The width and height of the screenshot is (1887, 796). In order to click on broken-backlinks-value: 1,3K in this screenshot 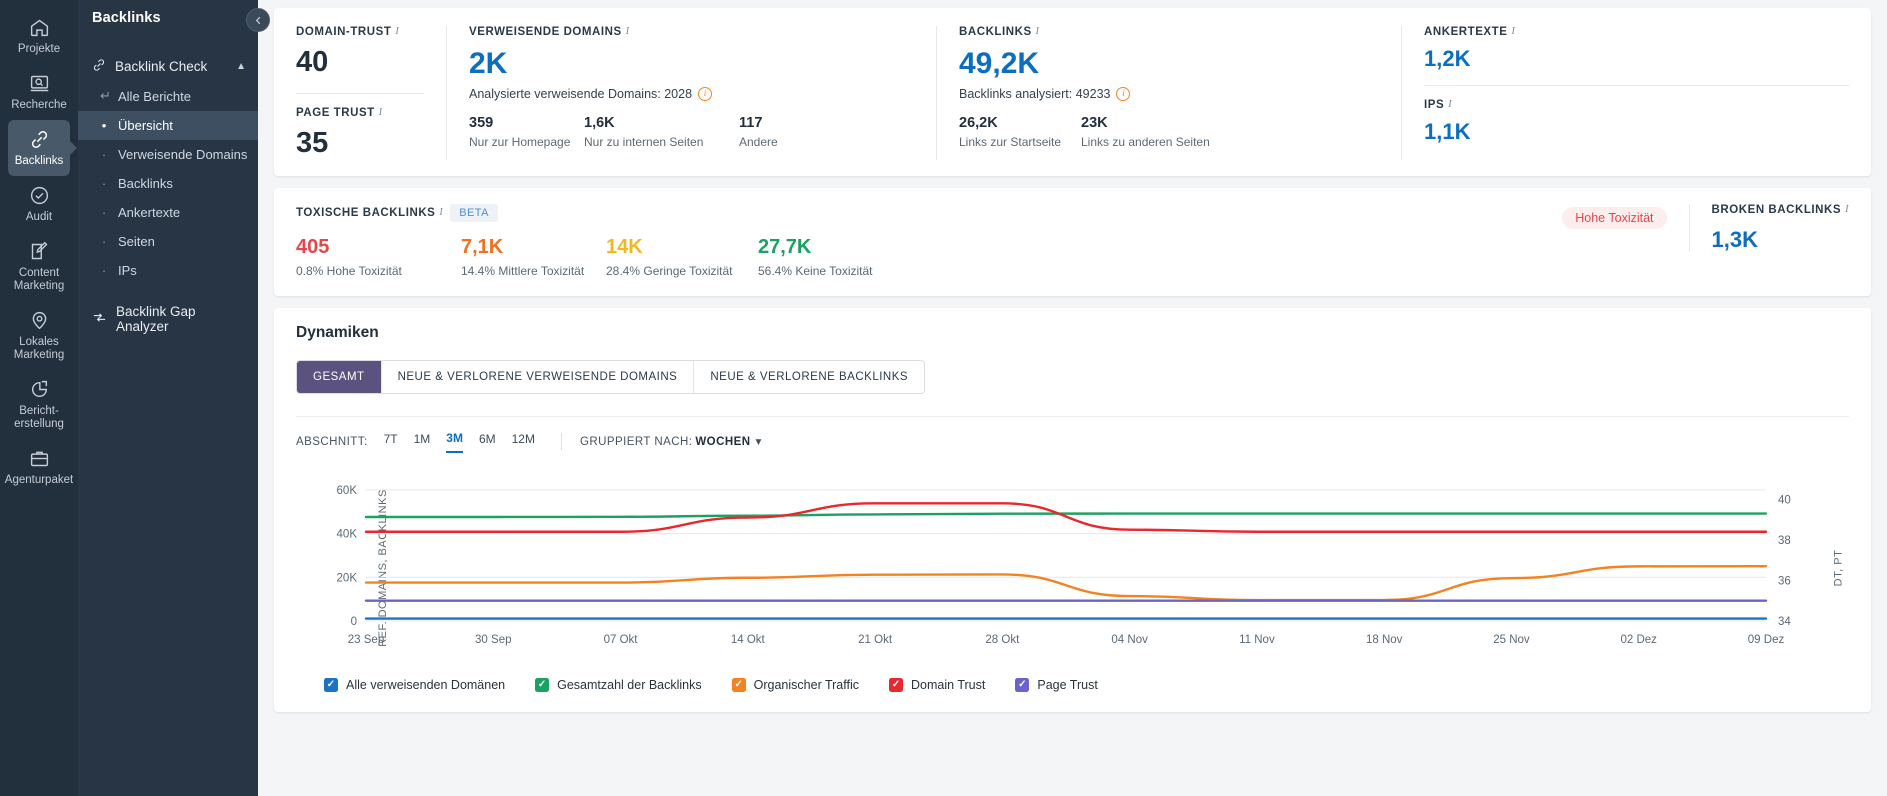, I will do `click(1780, 239)`.